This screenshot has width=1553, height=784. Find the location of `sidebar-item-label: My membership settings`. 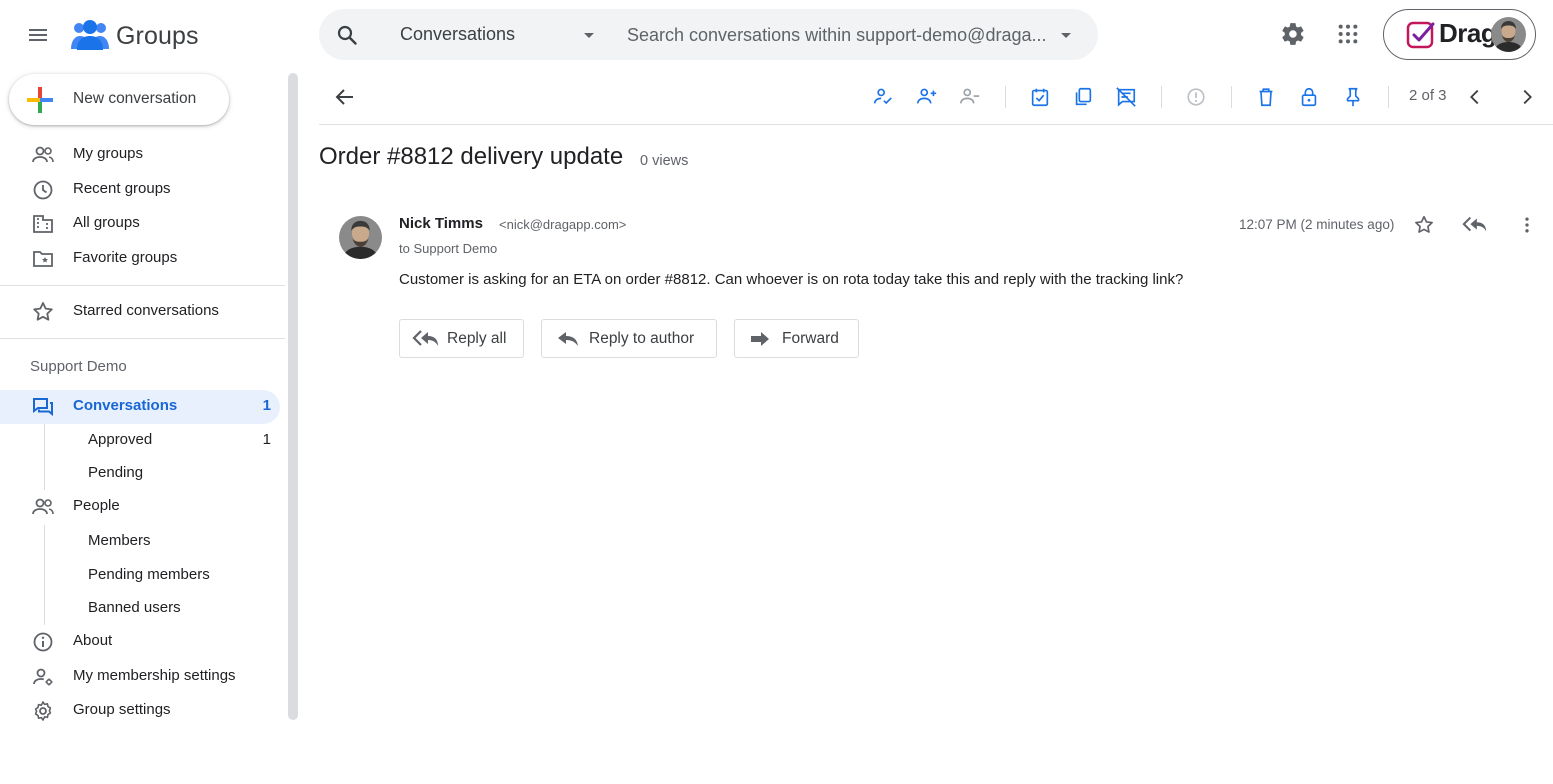

sidebar-item-label: My membership settings is located at coordinates (154, 675).